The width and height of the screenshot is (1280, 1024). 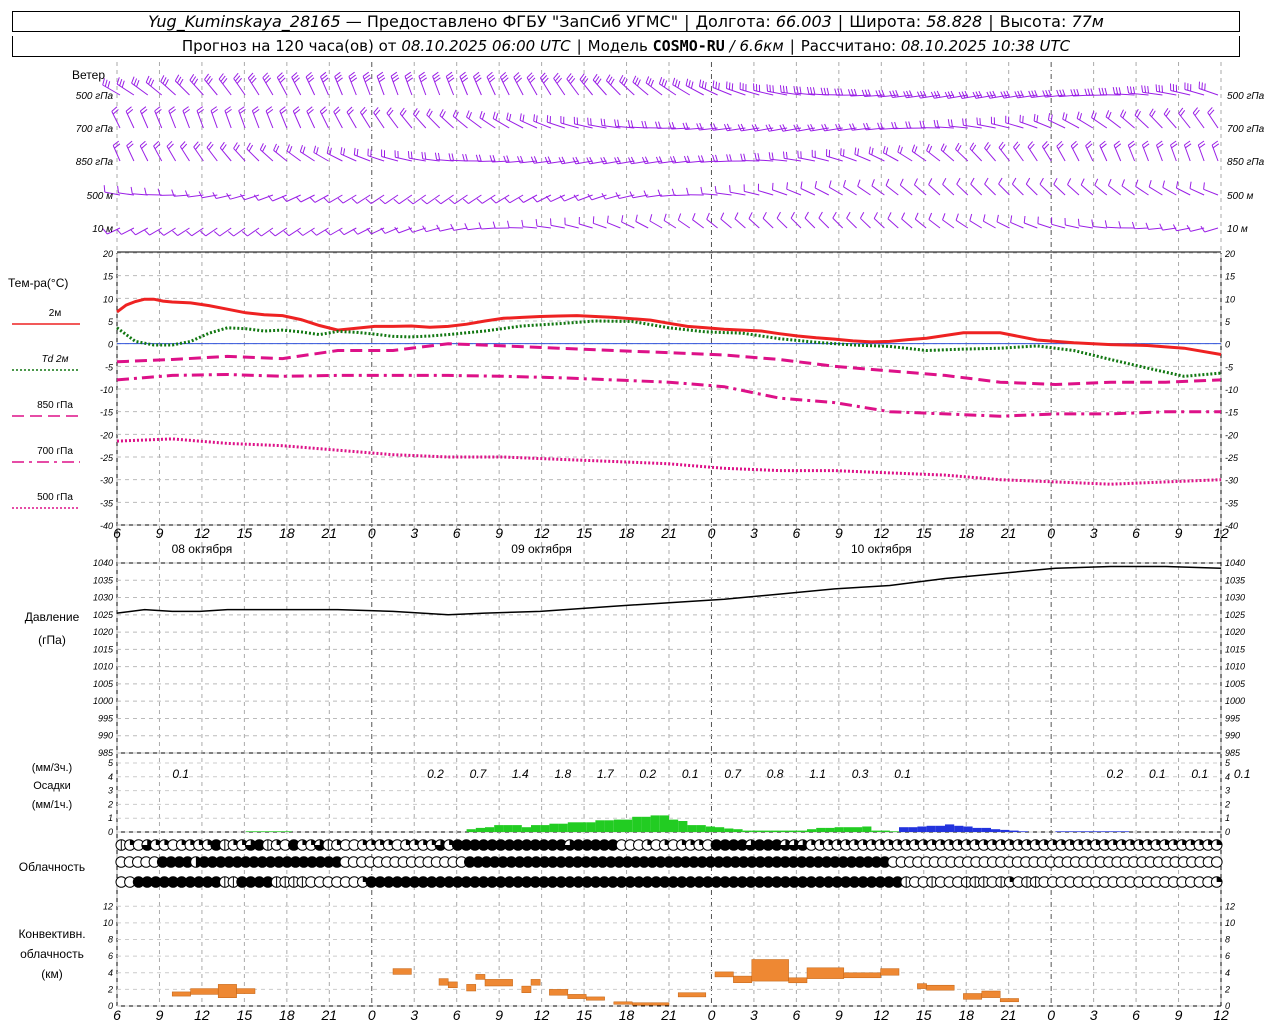 What do you see at coordinates (542, 533) in the screenshot?
I see `hour-tick-label: 12` at bounding box center [542, 533].